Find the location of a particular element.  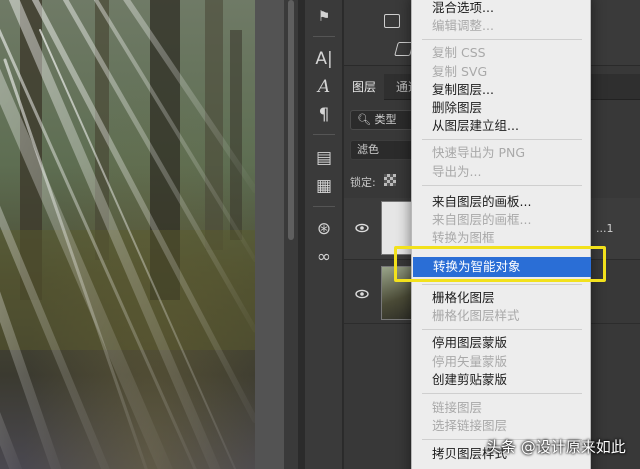

annotation-highlight-box is located at coordinates (500, 264).